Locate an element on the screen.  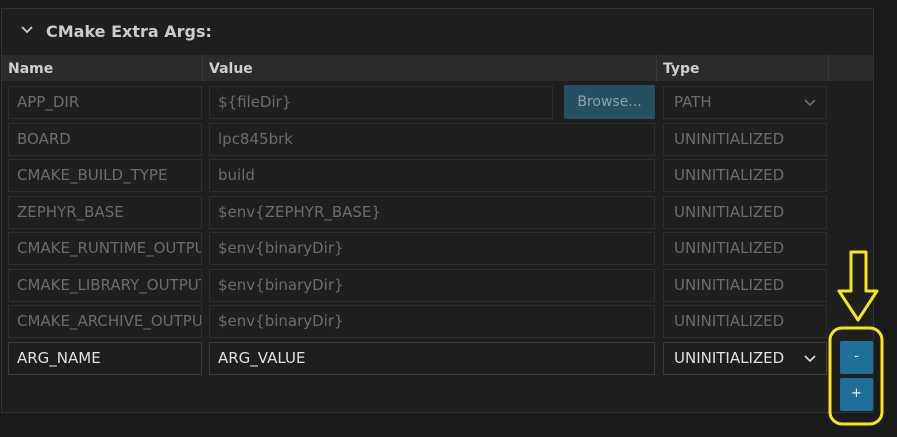
column-header-type: Type is located at coordinates (743, 68).